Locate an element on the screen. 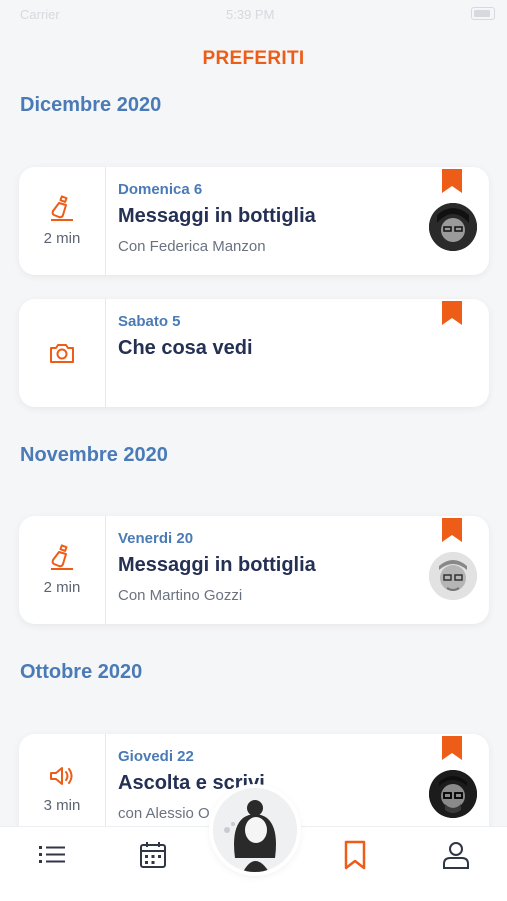 The width and height of the screenshot is (507, 901). favorite-card: Sabato 5 Che cosa vedi is located at coordinates (254, 353).